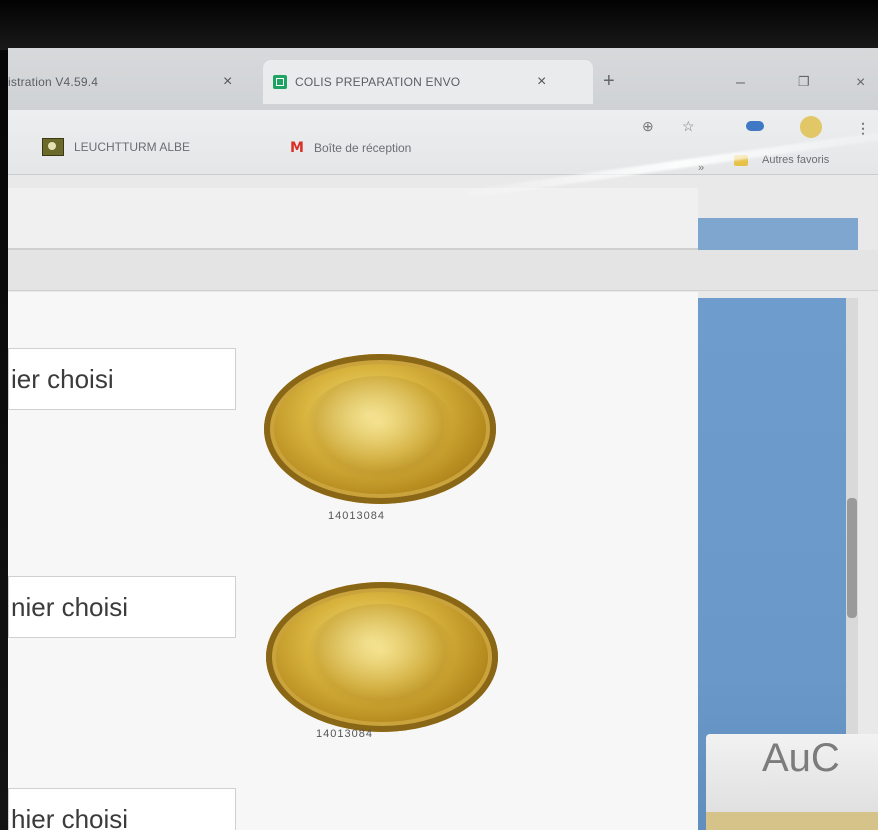  I want to click on scrollbar-thumb, so click(852, 558).